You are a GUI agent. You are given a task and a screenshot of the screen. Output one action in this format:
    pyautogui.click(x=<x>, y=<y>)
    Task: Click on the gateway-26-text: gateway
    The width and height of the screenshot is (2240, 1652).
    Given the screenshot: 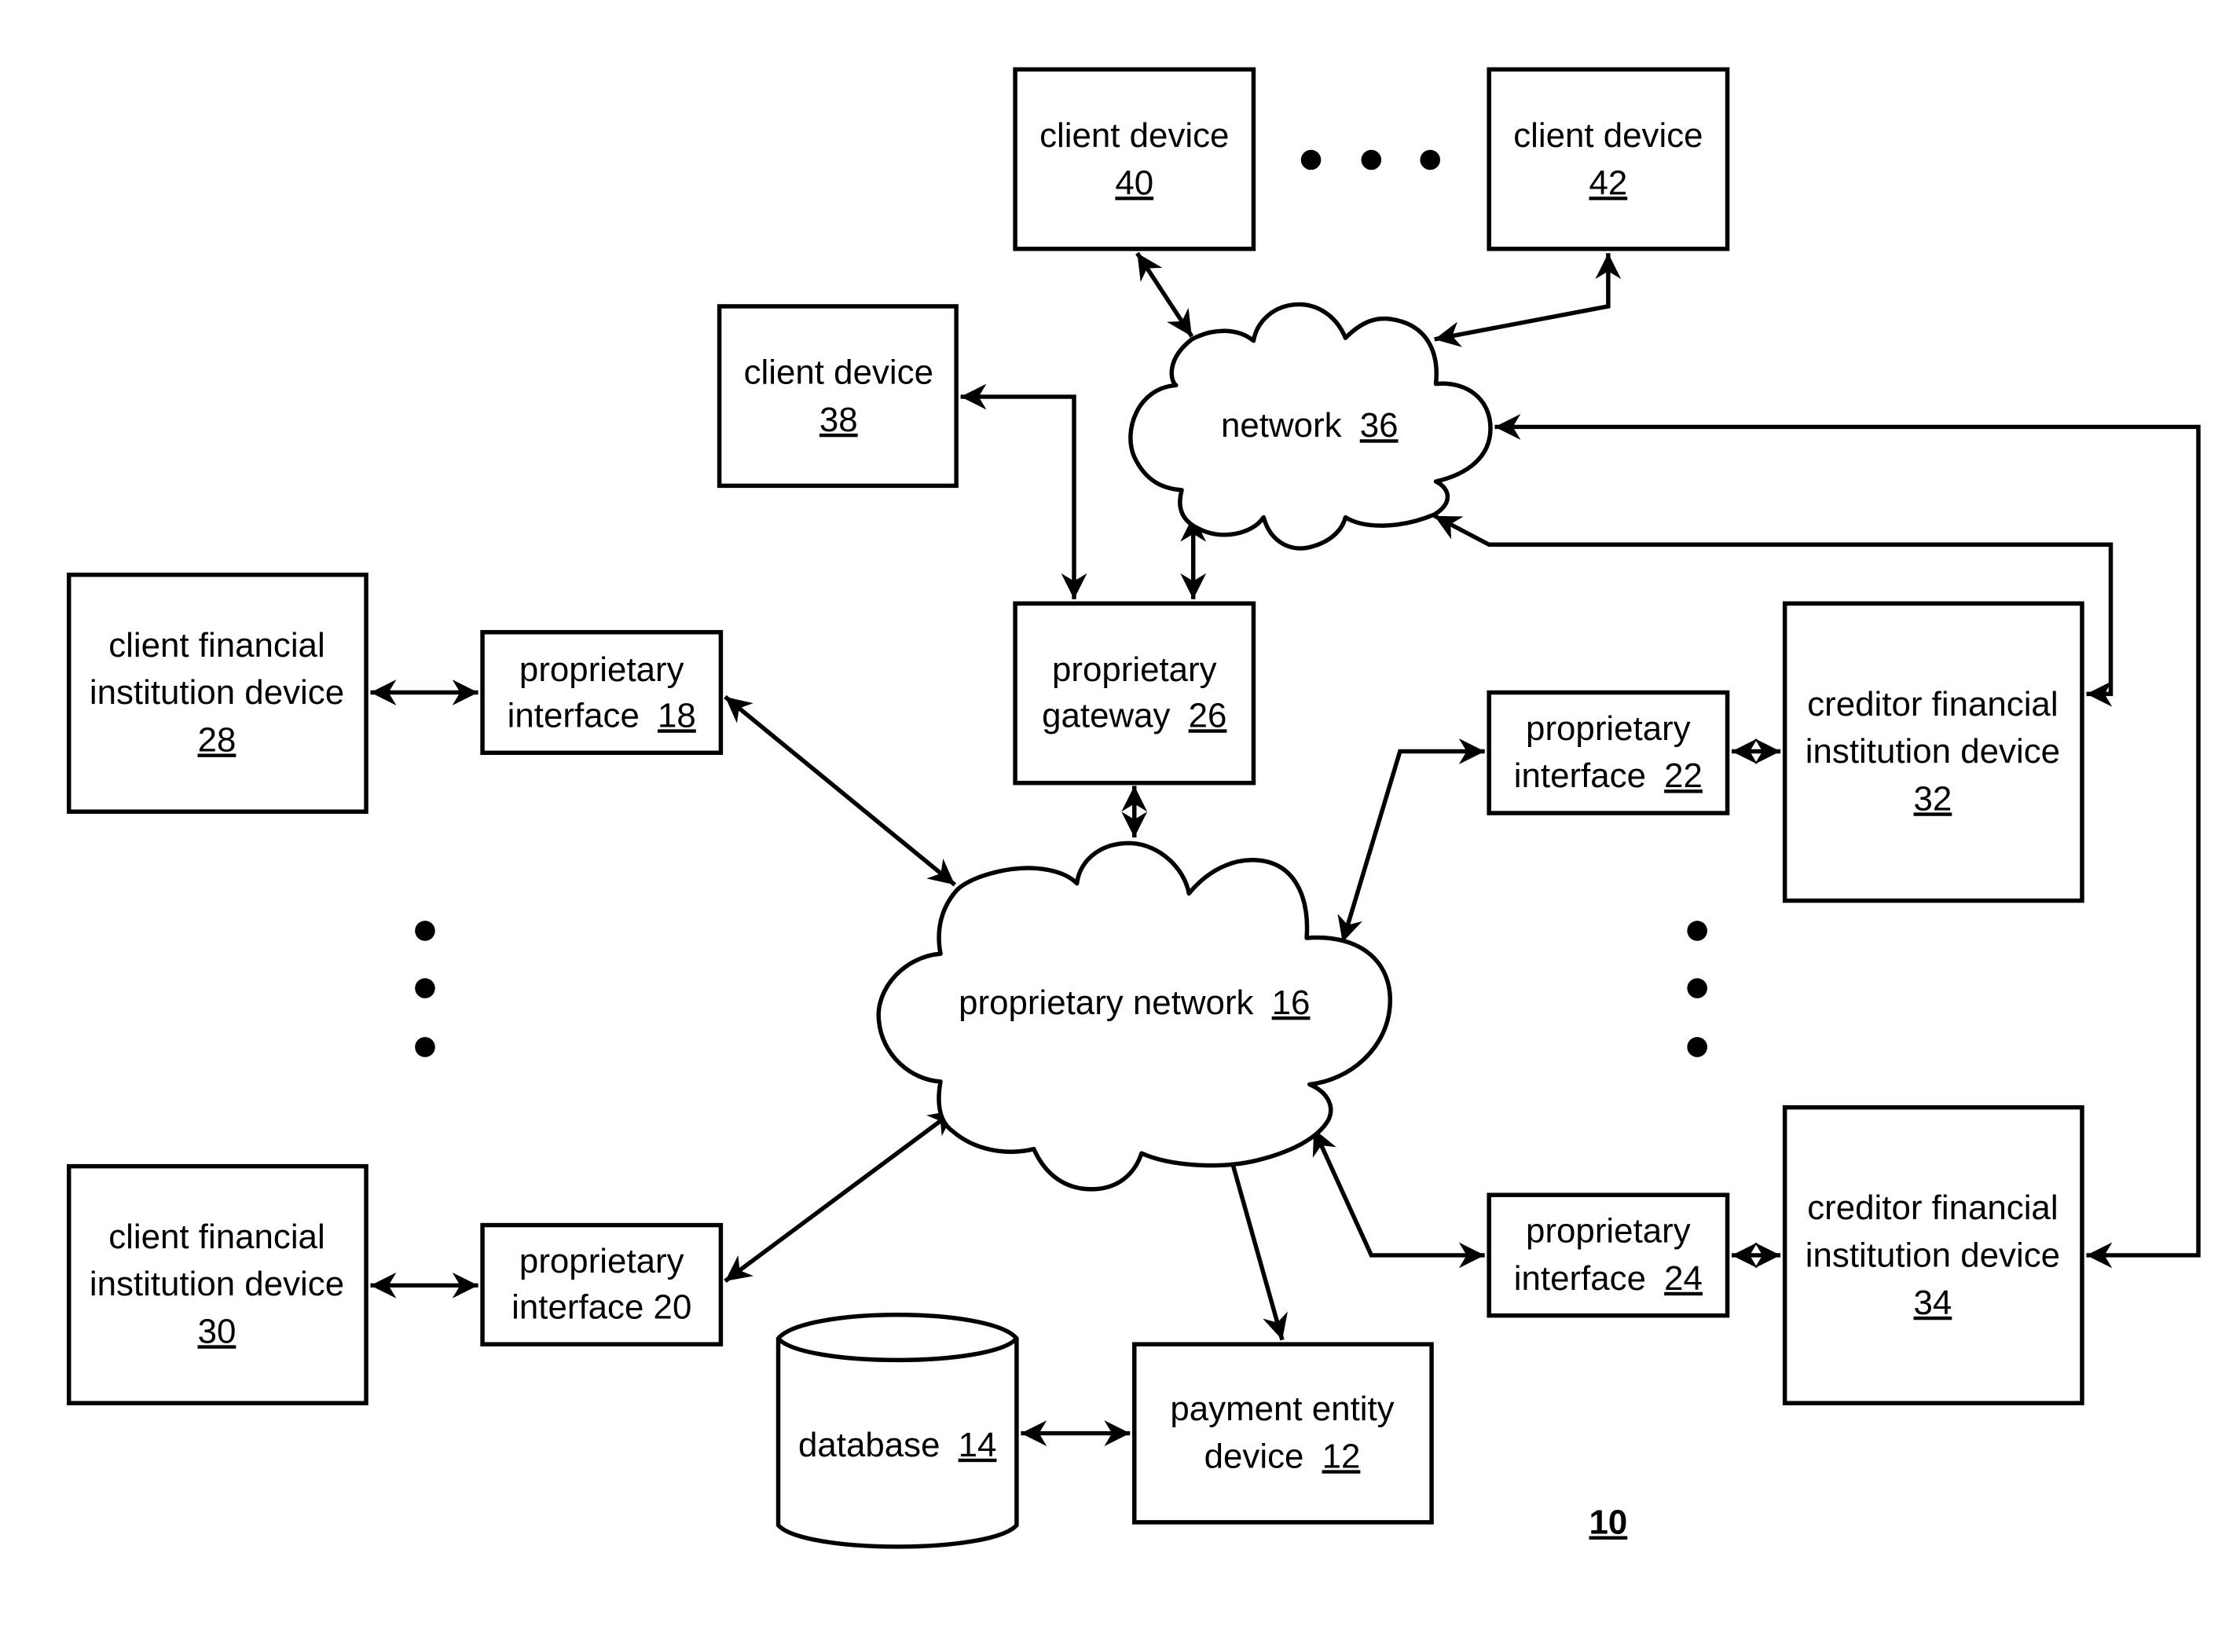 What is the action you would take?
    pyautogui.click(x=1106, y=715)
    